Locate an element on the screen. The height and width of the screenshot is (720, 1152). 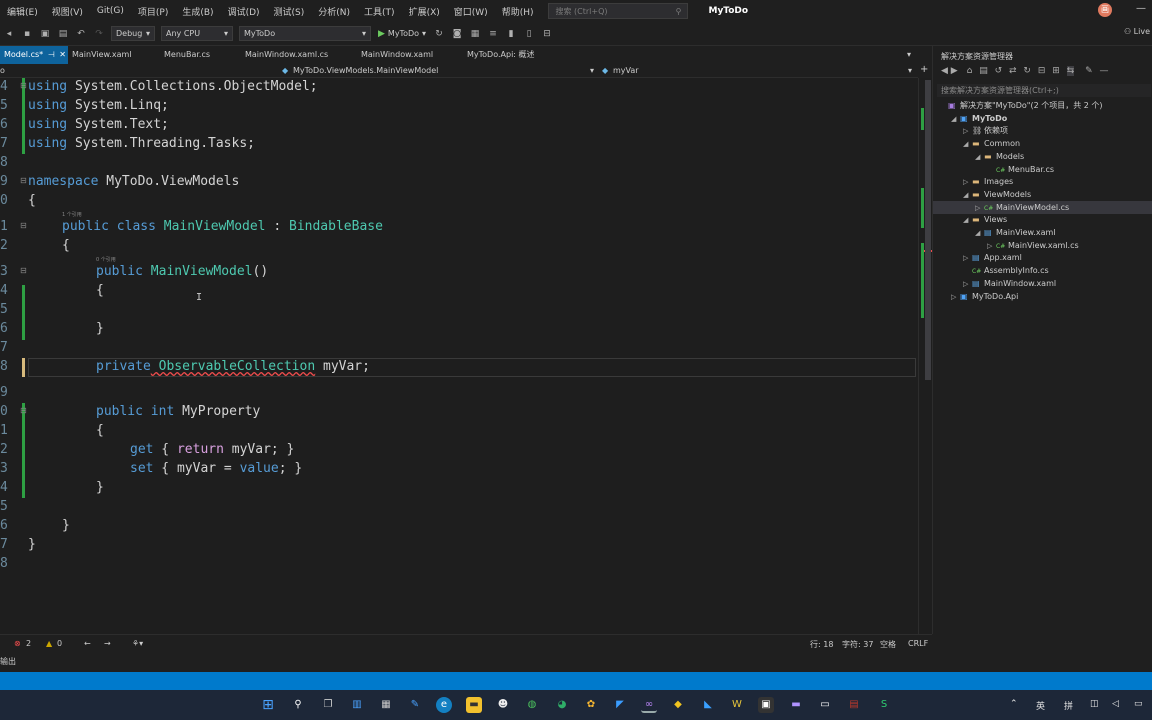
tree-item: ▷ C# MainViewModel.cs is located at coordinates (1042, 207).